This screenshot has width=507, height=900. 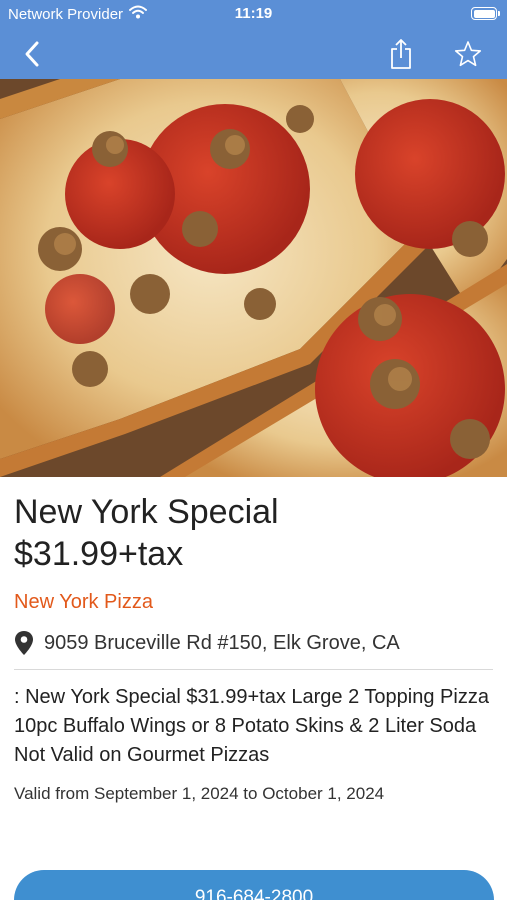 I want to click on restaurant-link: New York Pizza, so click(x=253, y=602).